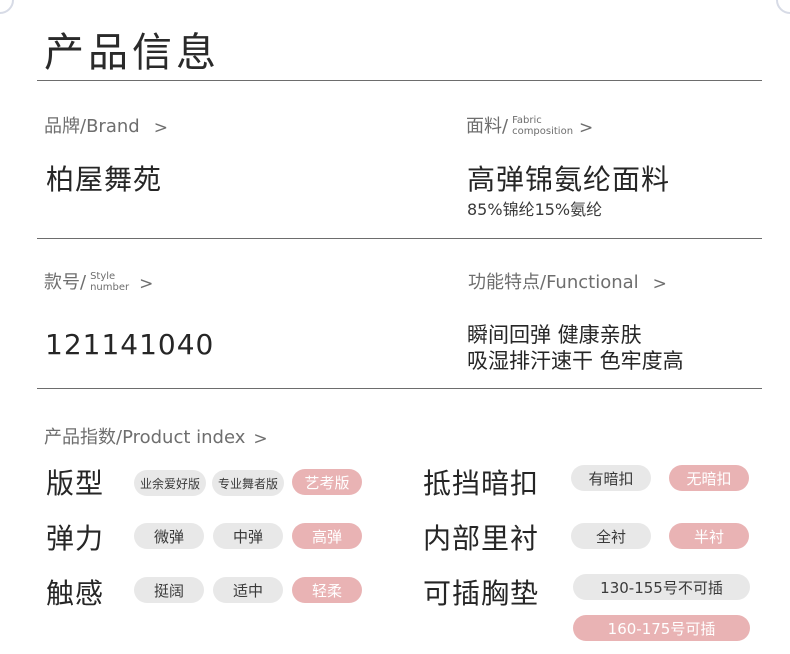 Image resolution: width=790 pixels, height=654 pixels. Describe the element at coordinates (145, 437) in the screenshot. I see `product-index-label-text: 产品指数/Product index` at that location.